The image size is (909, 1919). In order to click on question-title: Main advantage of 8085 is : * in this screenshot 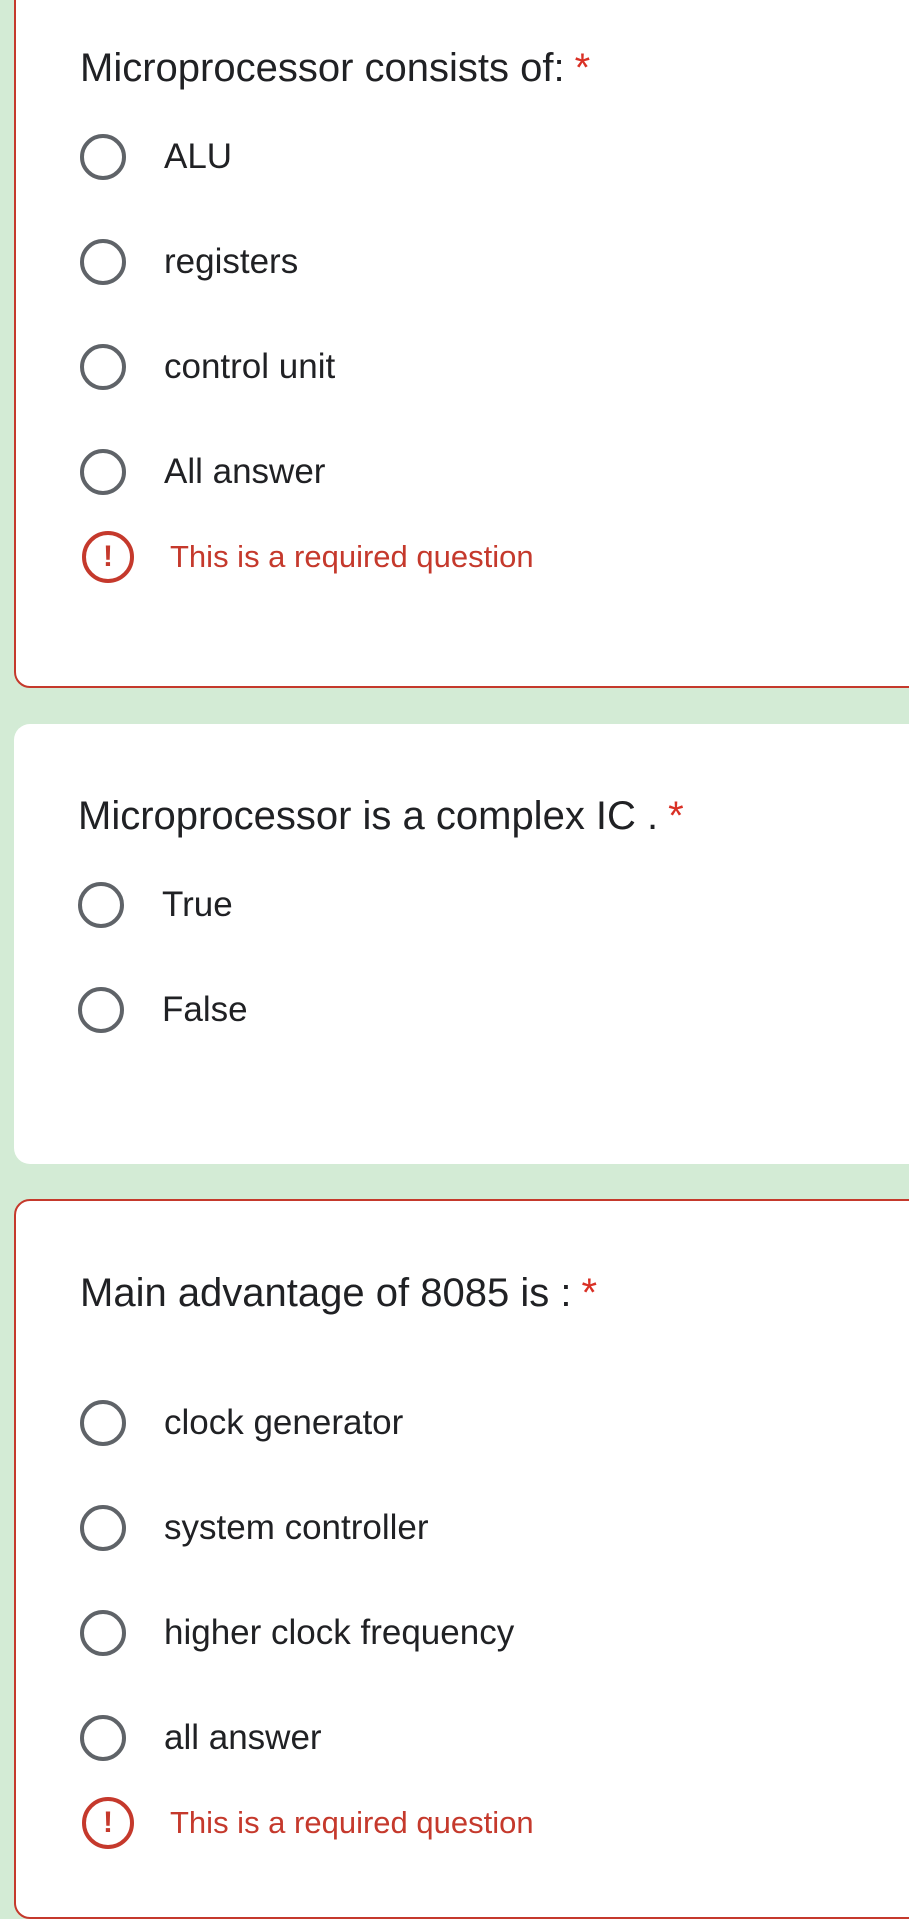, I will do `click(339, 1293)`.